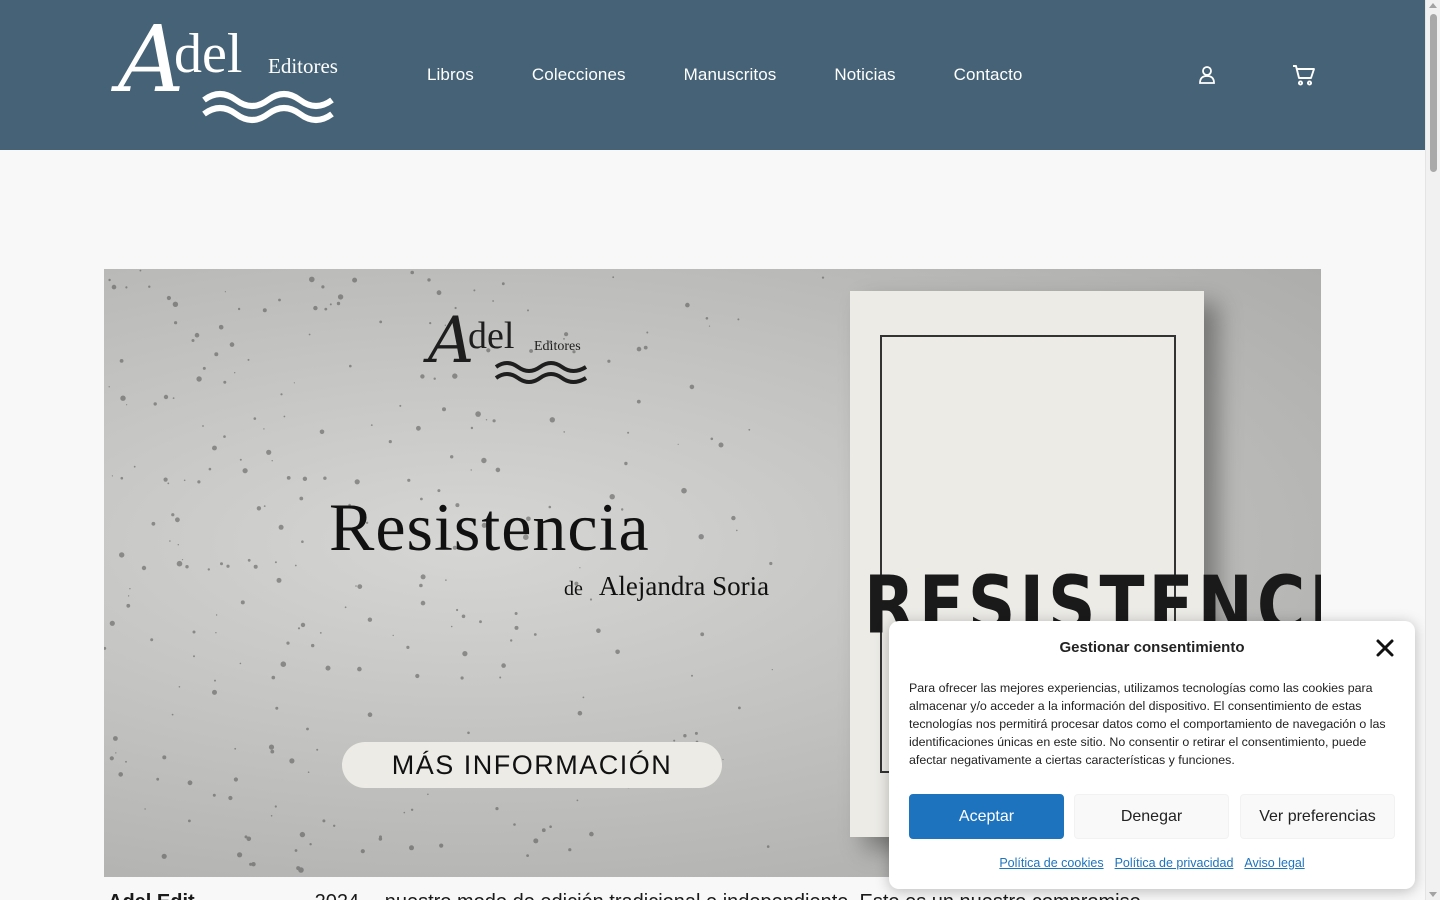 This screenshot has width=1440, height=900. What do you see at coordinates (1274, 863) in the screenshot?
I see `legal-notice-link: Aviso legal` at bounding box center [1274, 863].